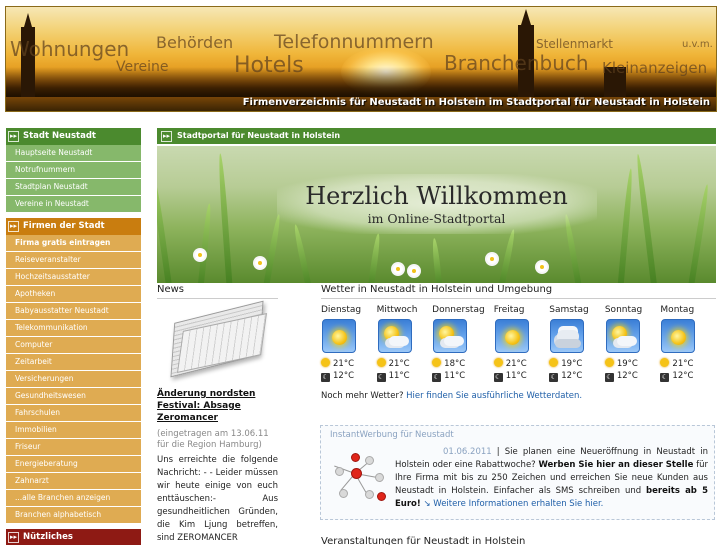 The image size is (727, 545). What do you see at coordinates (627, 364) in the screenshot?
I see `weather-high: 19°C` at bounding box center [627, 364].